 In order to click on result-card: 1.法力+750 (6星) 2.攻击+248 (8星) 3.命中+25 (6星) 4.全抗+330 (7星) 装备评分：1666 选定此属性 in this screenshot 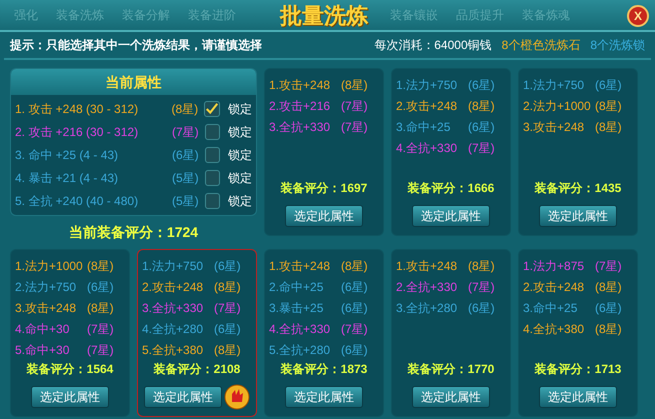, I will do `click(451, 152)`.